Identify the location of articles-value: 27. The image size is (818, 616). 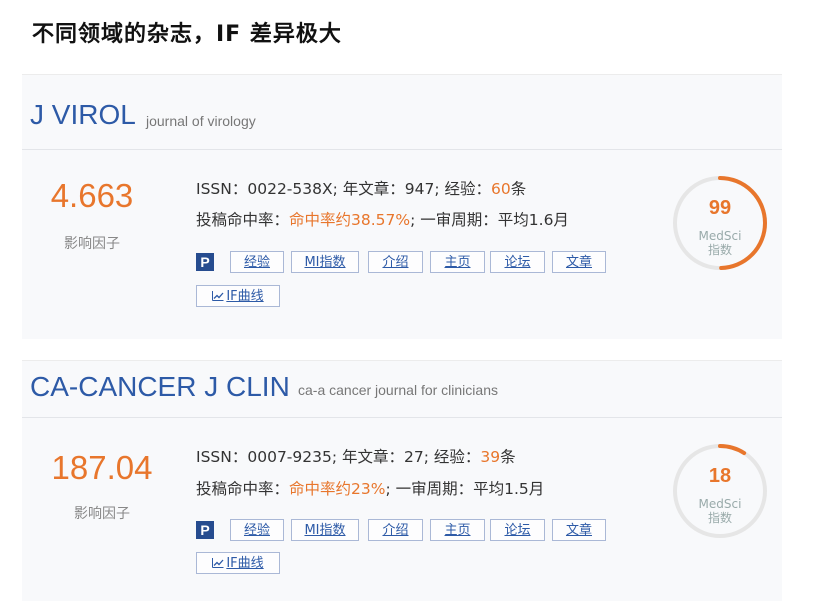
(414, 457).